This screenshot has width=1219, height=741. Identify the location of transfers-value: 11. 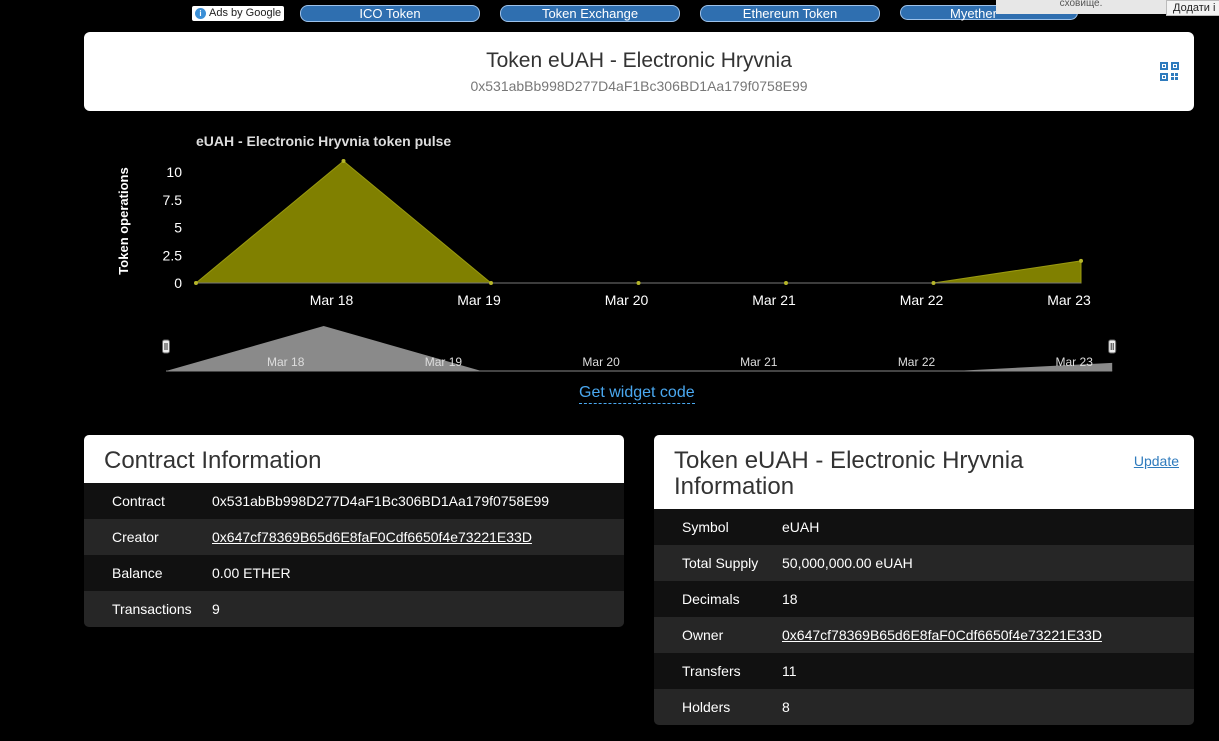
(988, 671).